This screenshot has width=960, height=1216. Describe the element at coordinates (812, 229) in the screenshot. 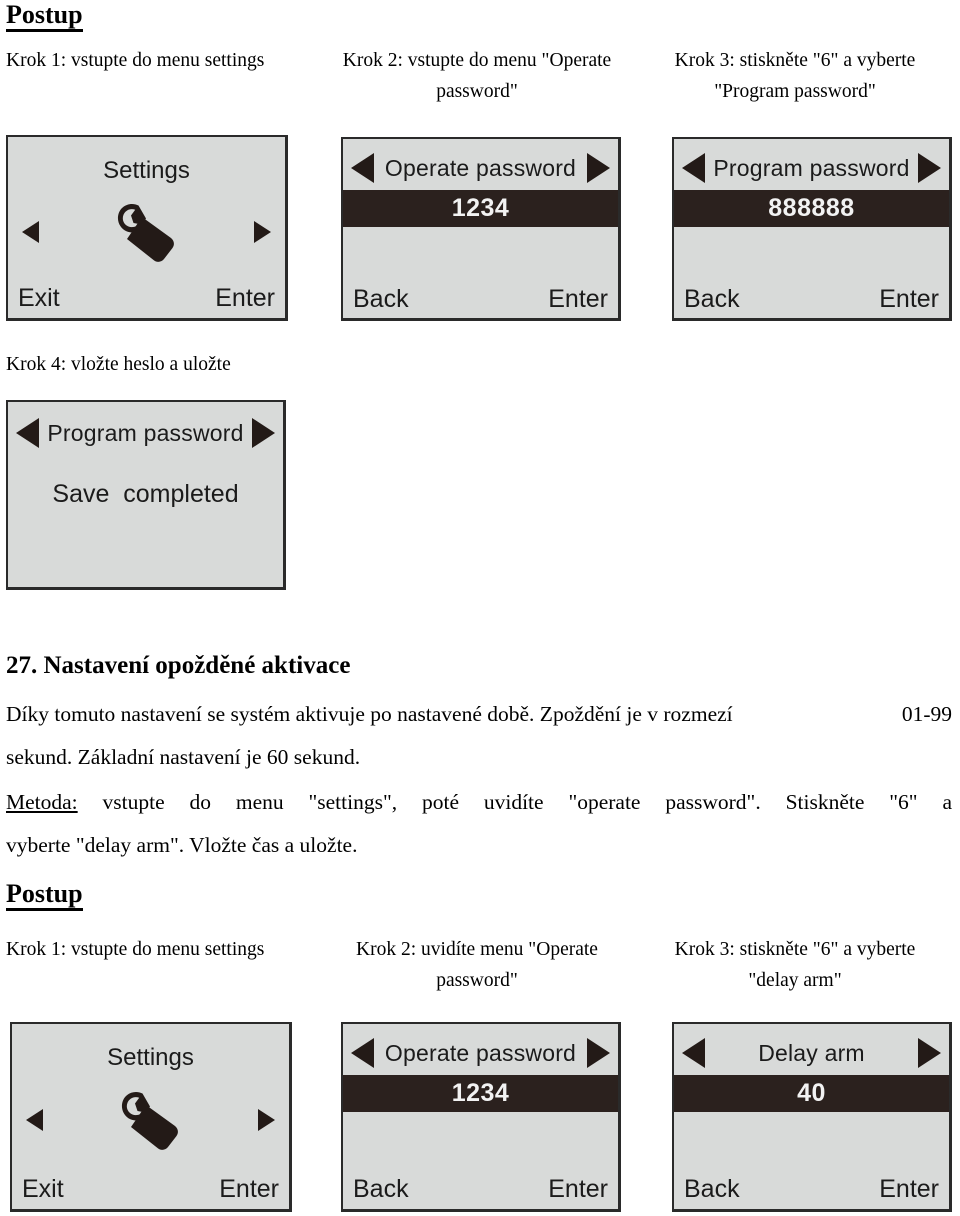

I see `lcd-screen-program-password: Program password 888888 Back Enter` at that location.